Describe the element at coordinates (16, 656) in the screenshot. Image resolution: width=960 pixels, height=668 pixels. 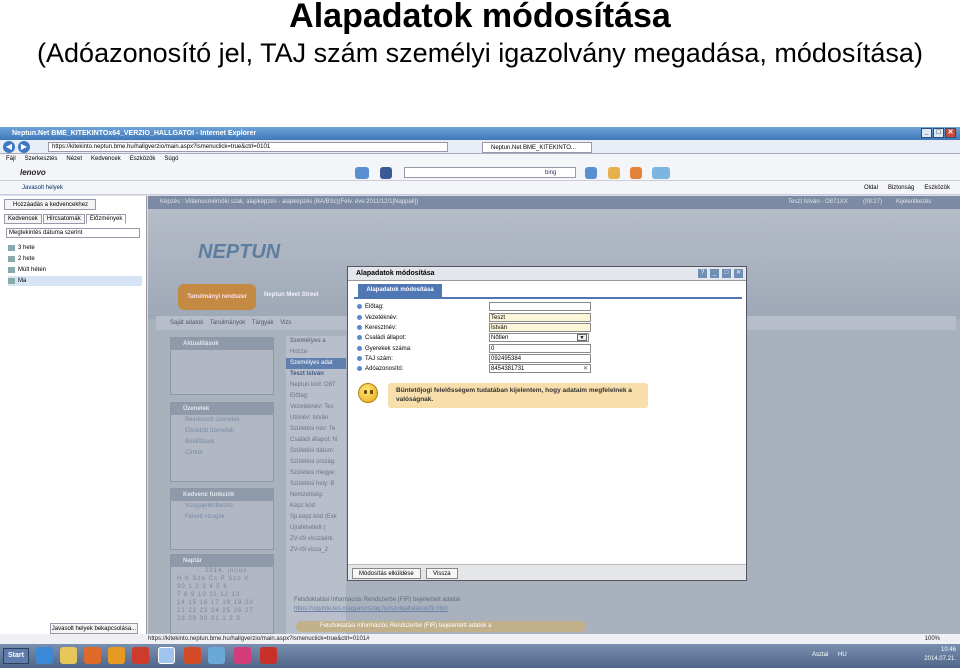
I see `start-button: Start` at that location.